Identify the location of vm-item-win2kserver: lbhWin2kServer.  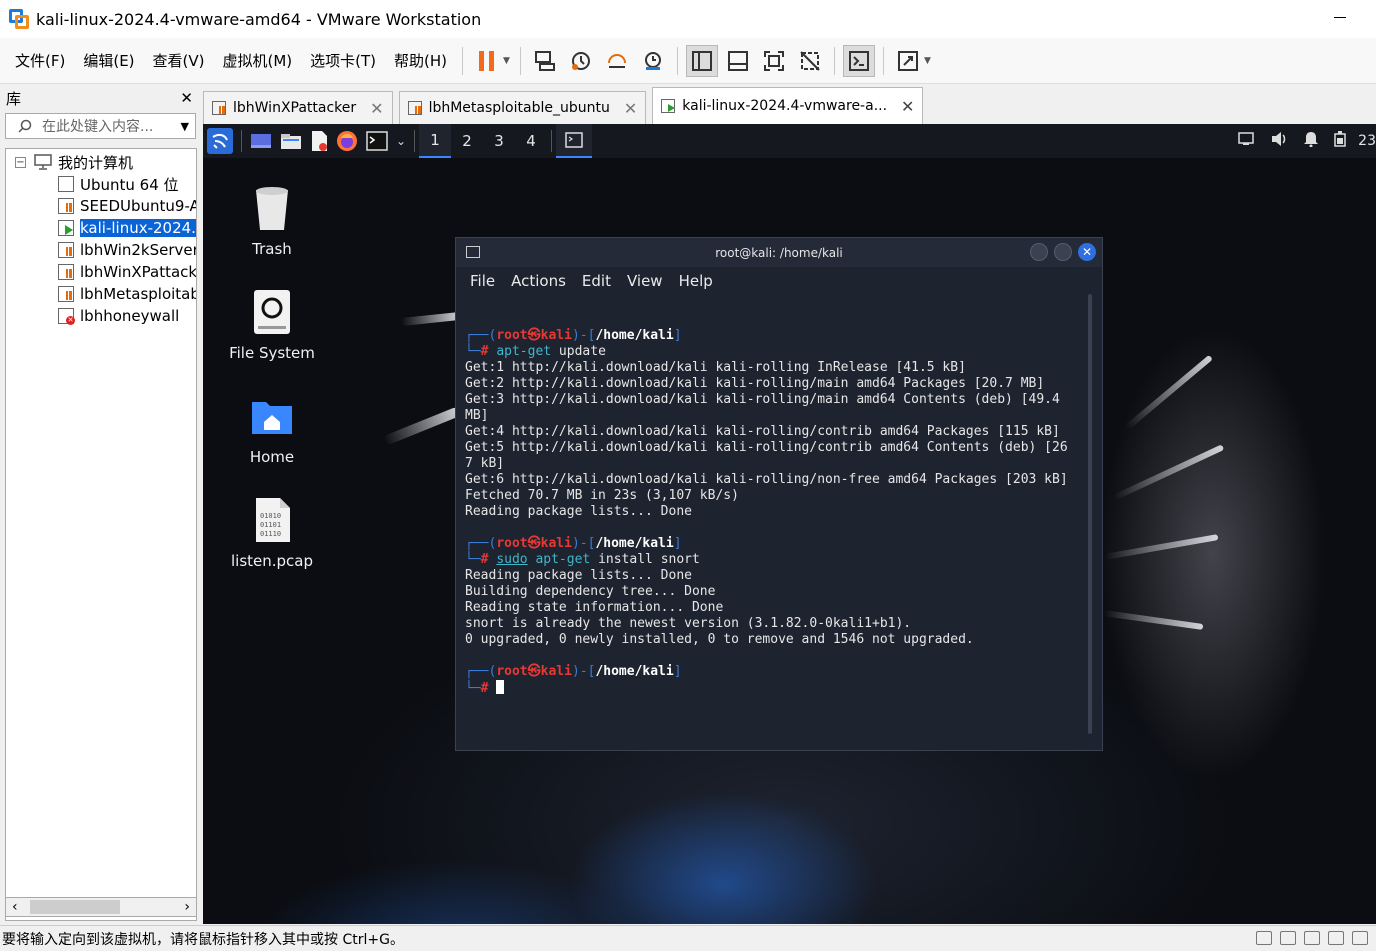
(127, 250).